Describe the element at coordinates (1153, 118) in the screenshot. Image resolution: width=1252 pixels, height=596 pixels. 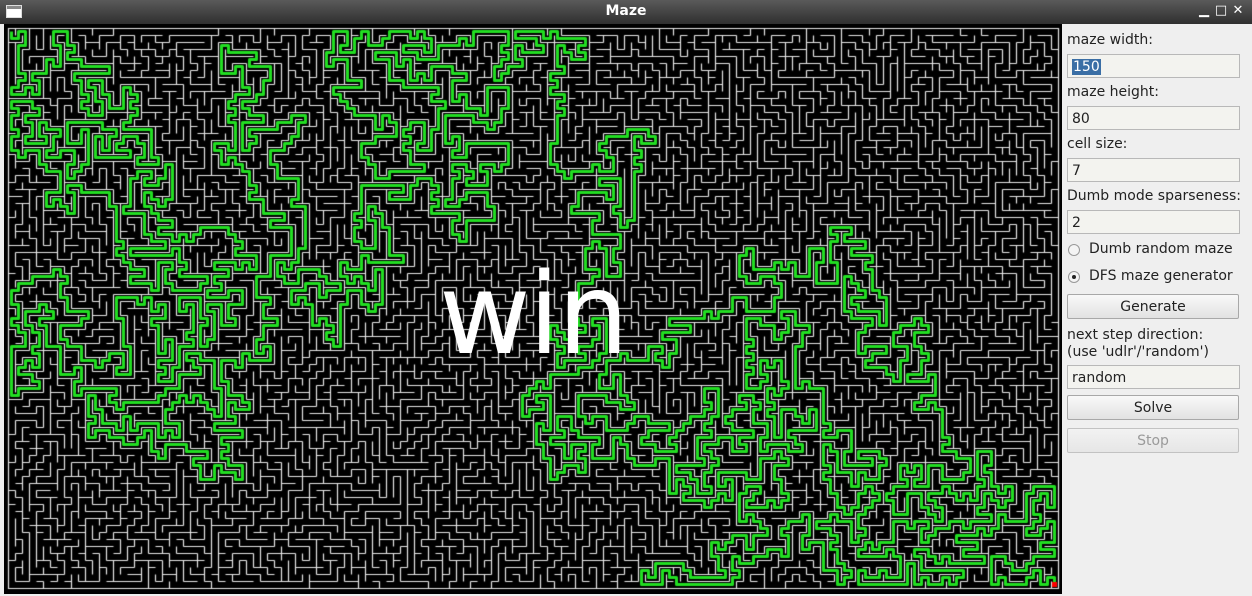
I see `maze-height-input: 80` at that location.